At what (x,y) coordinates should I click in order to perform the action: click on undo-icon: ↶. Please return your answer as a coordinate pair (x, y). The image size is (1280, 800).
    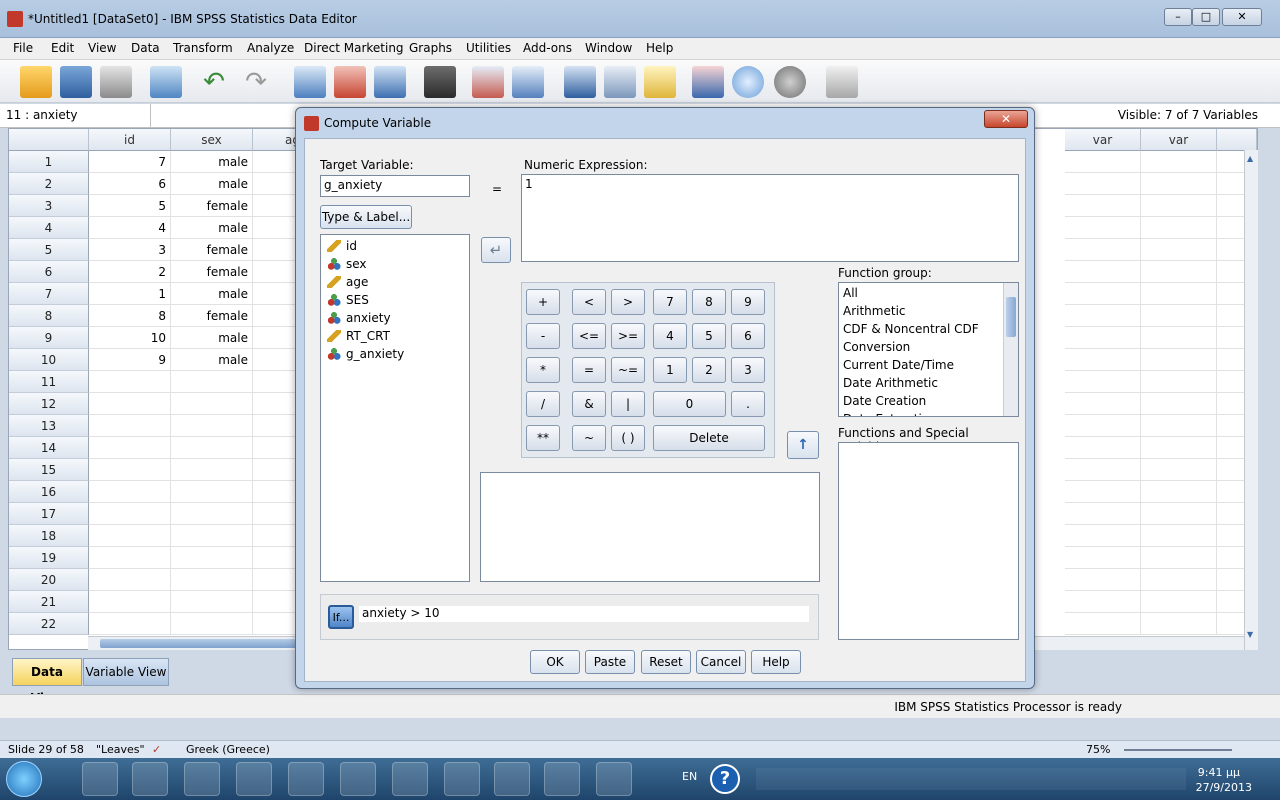
    Looking at the image, I should click on (214, 82).